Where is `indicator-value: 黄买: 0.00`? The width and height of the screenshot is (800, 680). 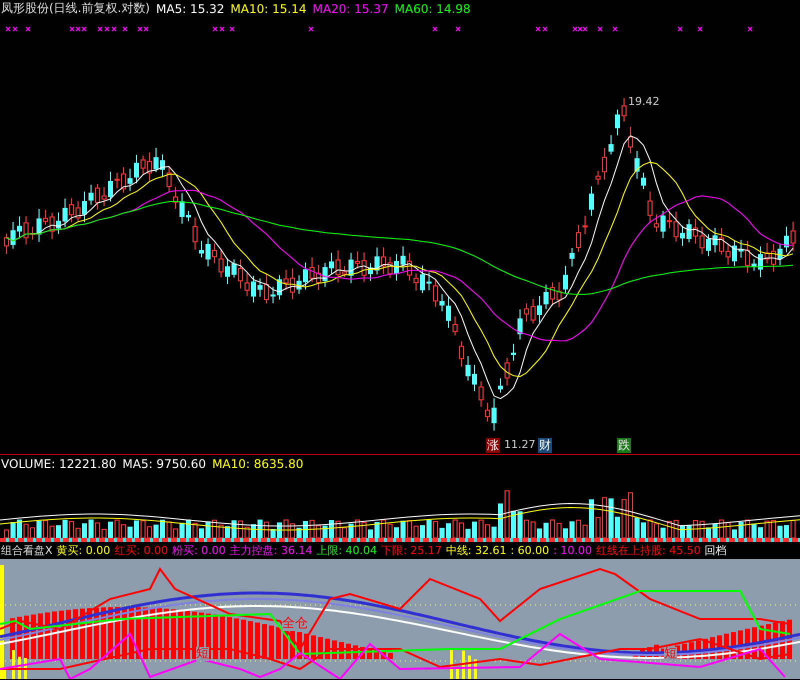 indicator-value: 黄买: 0.00 is located at coordinates (83, 550).